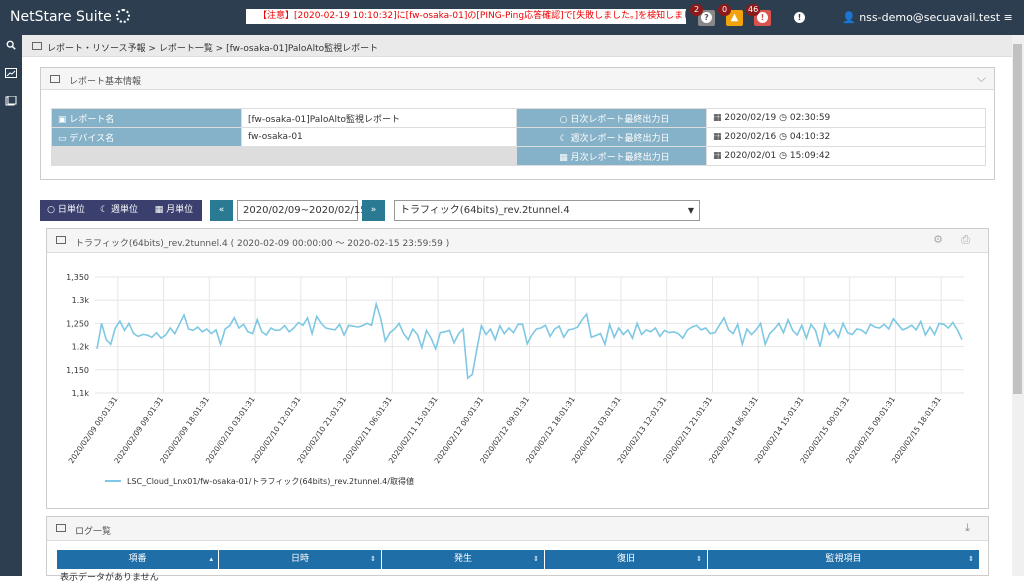 This screenshot has width=1024, height=583. I want to click on sidebar, so click(11, 305).